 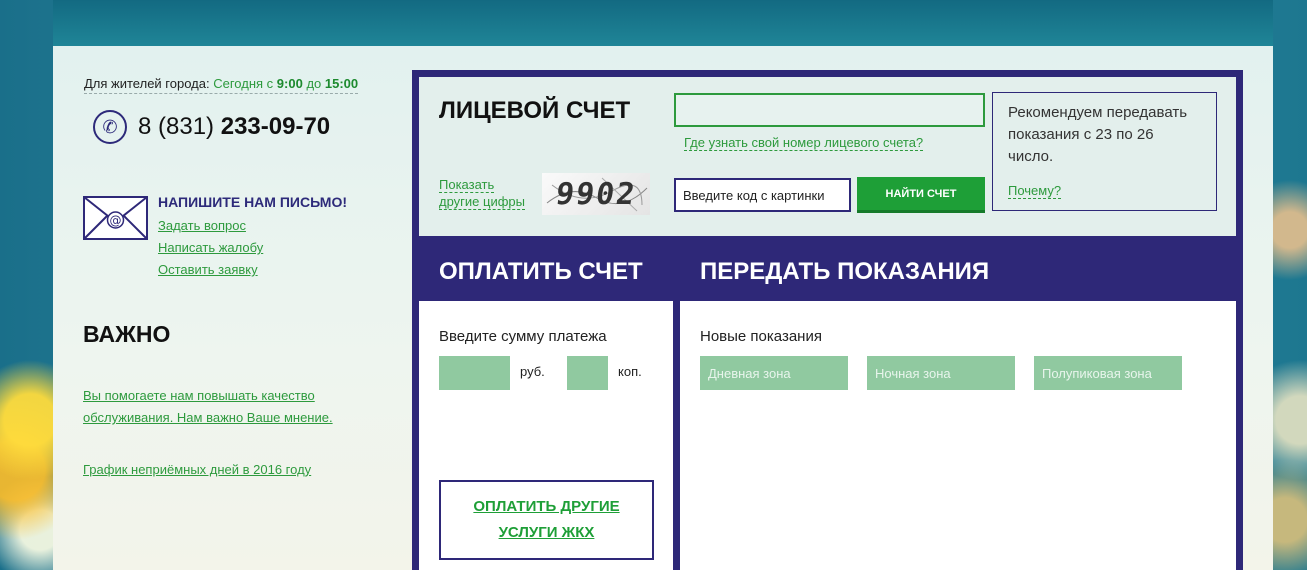 I want to click on captcha-code-input: Введите код с картинки, so click(x=762, y=195).